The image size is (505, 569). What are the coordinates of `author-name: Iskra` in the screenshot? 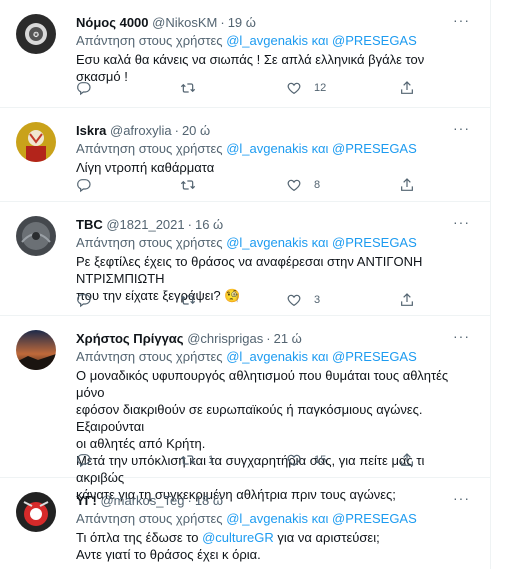 It's located at (91, 130).